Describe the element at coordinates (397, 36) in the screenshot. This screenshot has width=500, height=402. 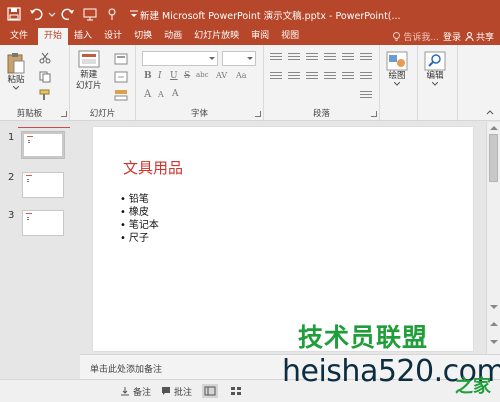
I see `lightbulb-icon` at that location.